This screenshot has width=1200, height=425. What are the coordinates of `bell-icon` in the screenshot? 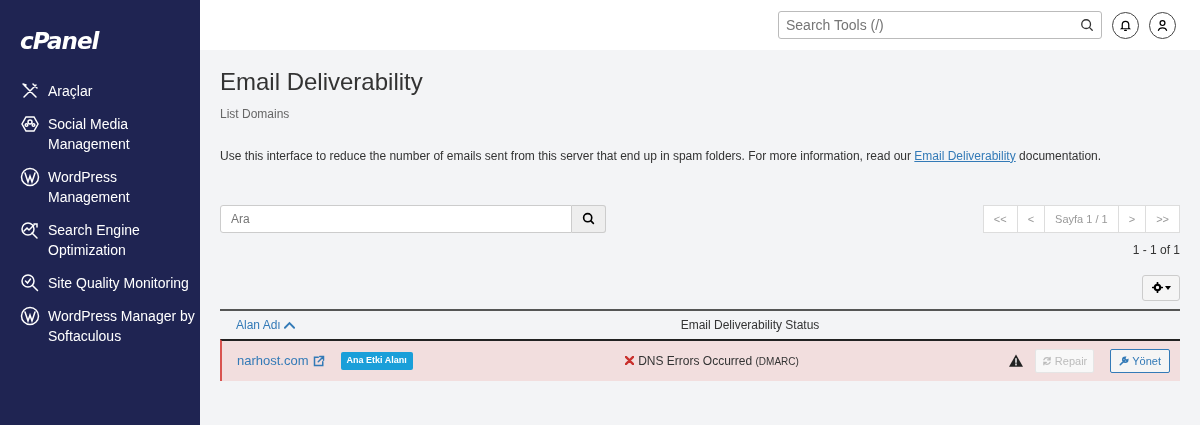 It's located at (1125, 25).